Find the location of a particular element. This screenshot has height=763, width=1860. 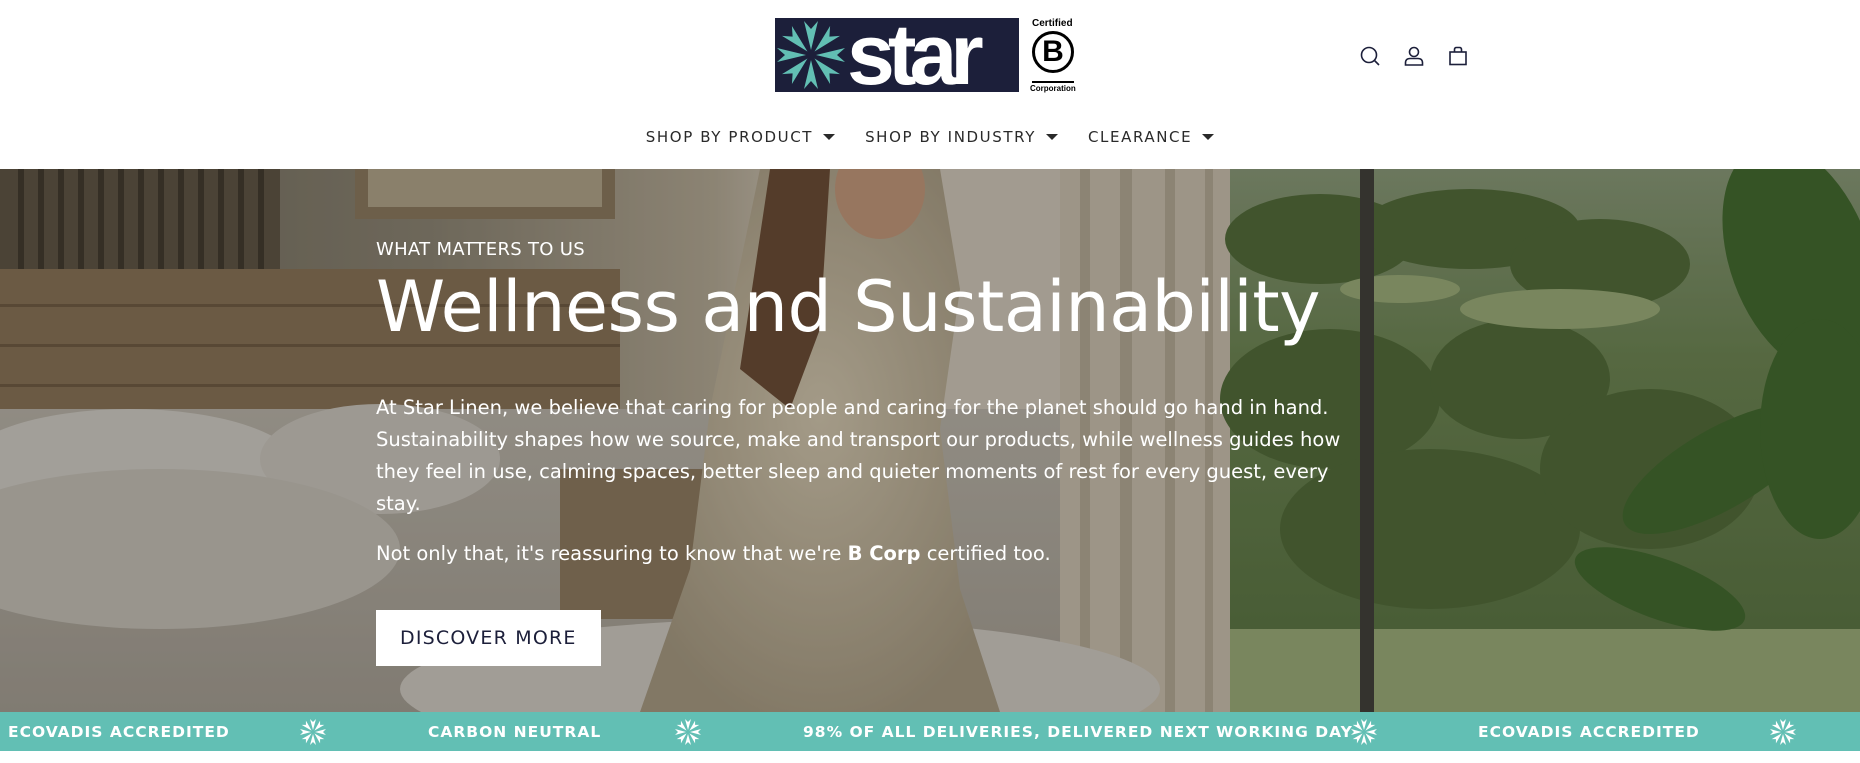

discover-more-button: DISCOVER MORE is located at coordinates (488, 638).